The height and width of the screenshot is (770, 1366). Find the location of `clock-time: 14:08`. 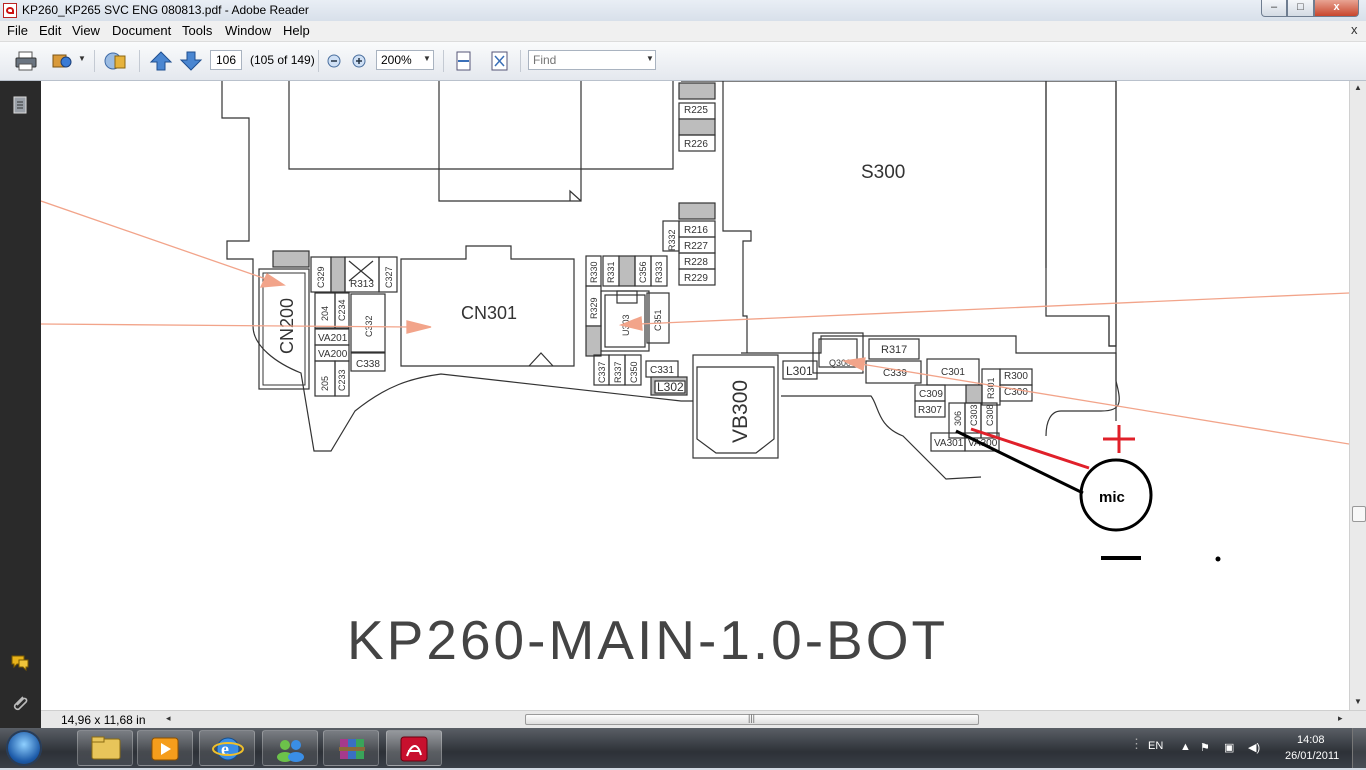

clock-time: 14:08 is located at coordinates (1311, 740).